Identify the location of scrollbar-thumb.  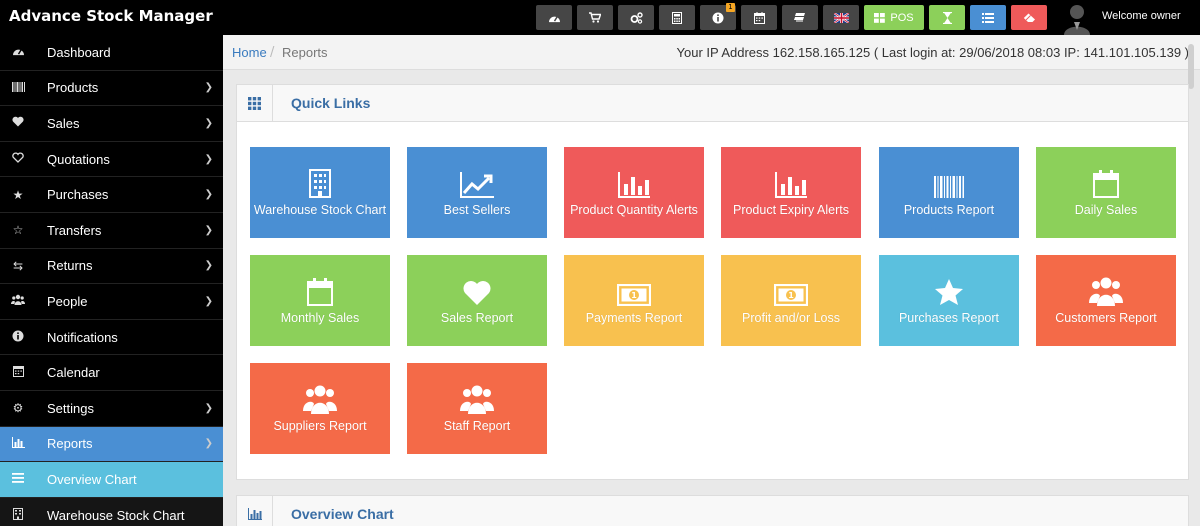
(1191, 66).